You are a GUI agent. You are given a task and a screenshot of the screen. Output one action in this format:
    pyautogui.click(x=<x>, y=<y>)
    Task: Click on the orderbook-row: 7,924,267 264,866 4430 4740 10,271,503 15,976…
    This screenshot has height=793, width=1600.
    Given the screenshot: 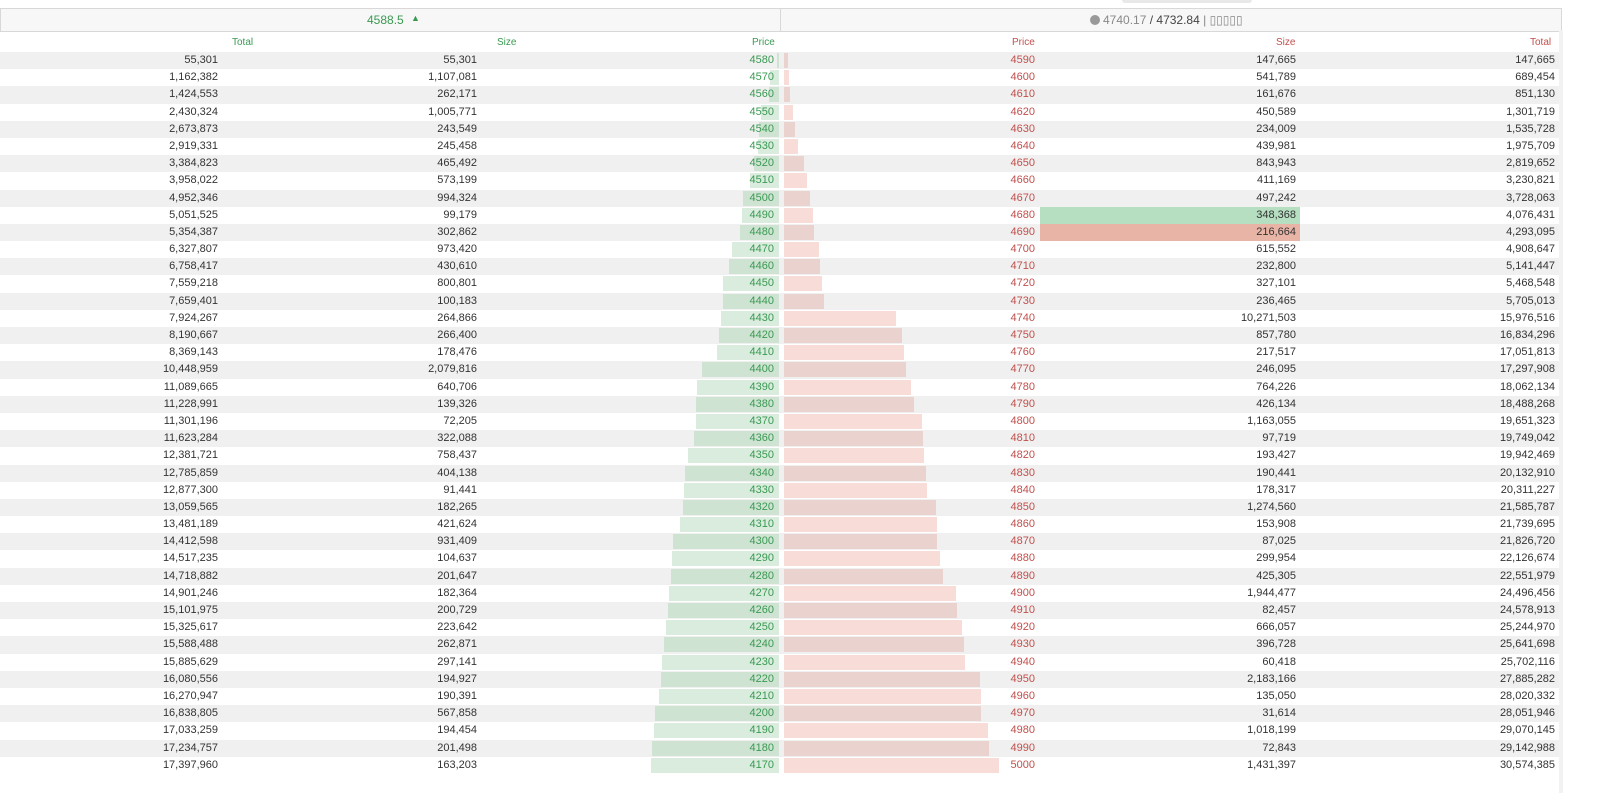 What is the action you would take?
    pyautogui.click(x=780, y=319)
    